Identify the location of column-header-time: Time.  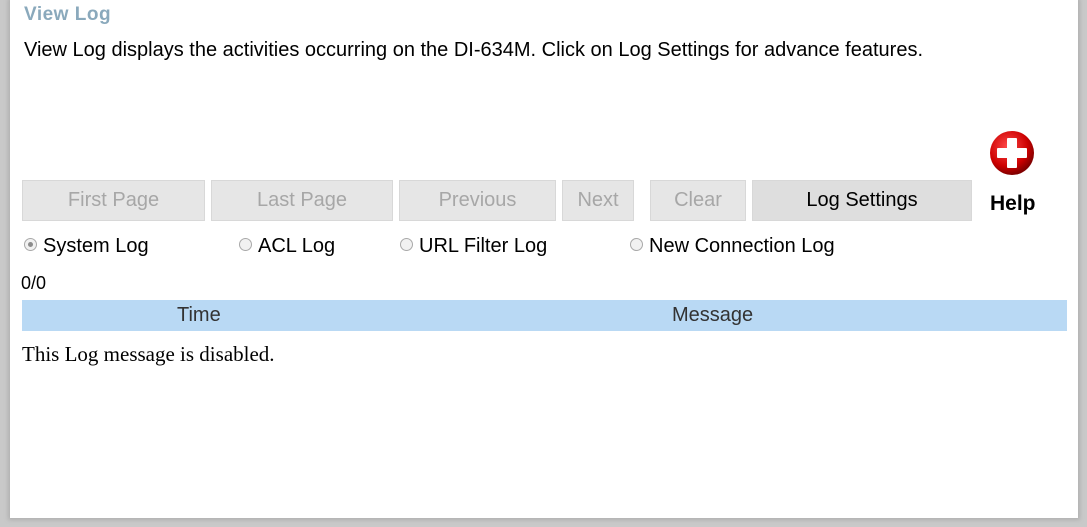
(199, 315).